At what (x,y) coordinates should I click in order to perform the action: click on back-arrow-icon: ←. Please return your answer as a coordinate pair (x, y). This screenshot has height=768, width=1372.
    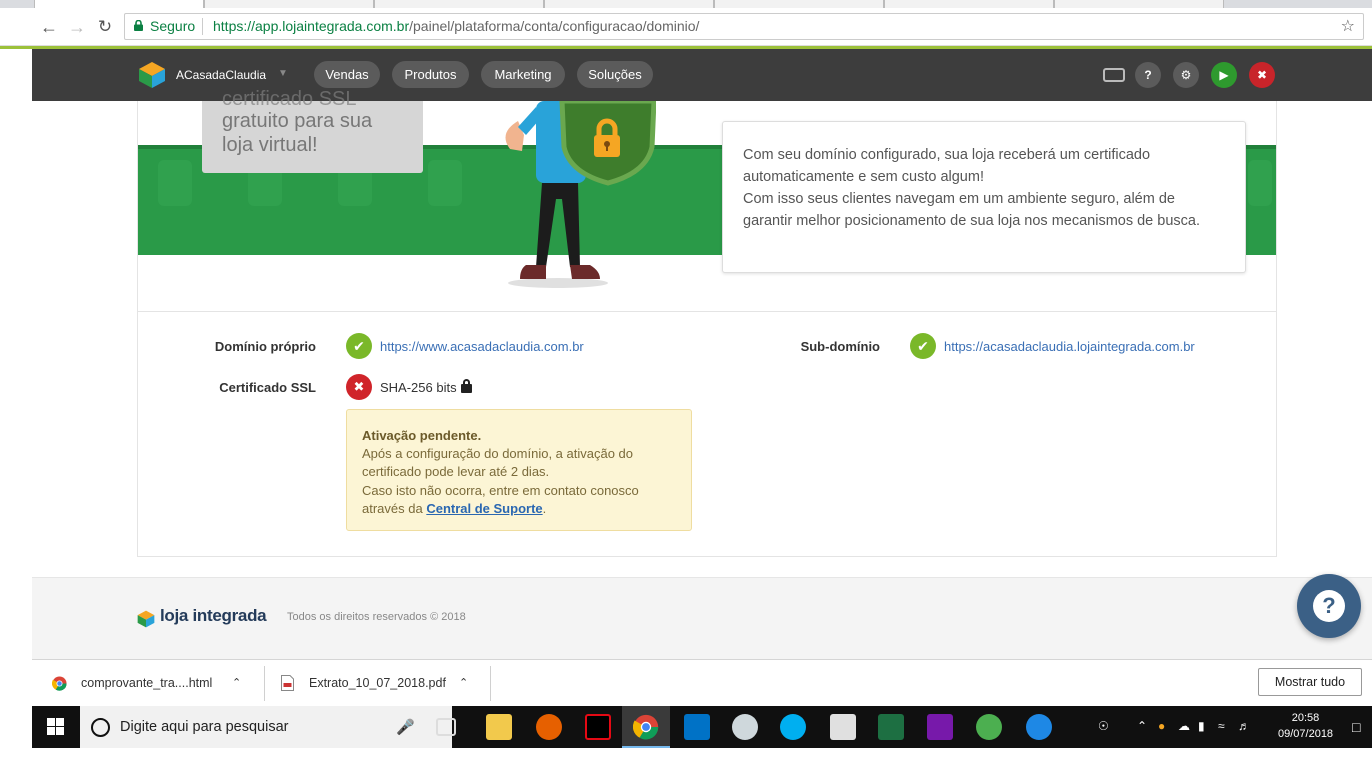
    Looking at the image, I should click on (49, 27).